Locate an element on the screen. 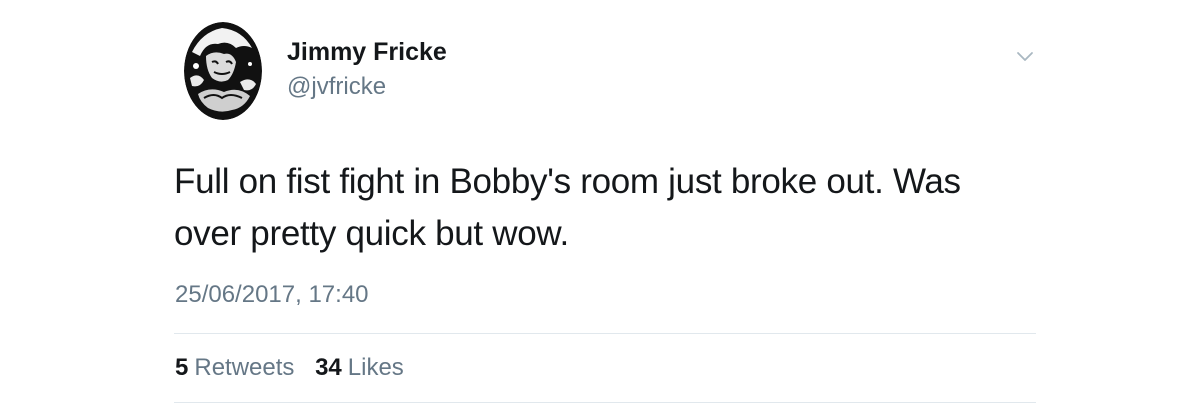 The image size is (1200, 405). tweet-stats: 5 Retweets 34 Likes is located at coordinates (296, 368).